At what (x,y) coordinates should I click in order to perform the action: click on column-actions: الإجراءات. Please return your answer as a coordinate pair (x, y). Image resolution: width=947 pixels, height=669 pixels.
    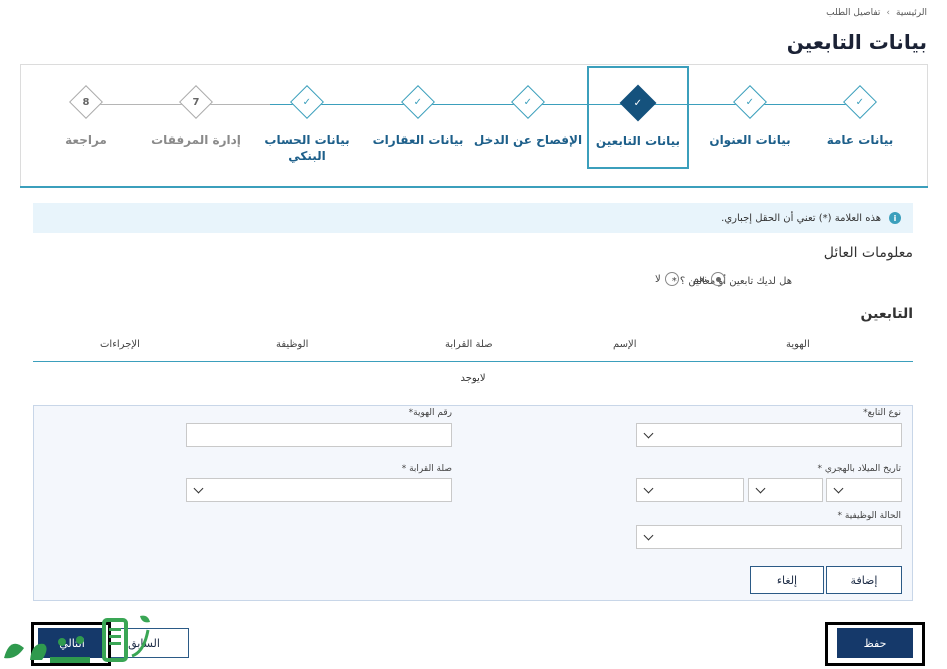
    Looking at the image, I should click on (120, 344).